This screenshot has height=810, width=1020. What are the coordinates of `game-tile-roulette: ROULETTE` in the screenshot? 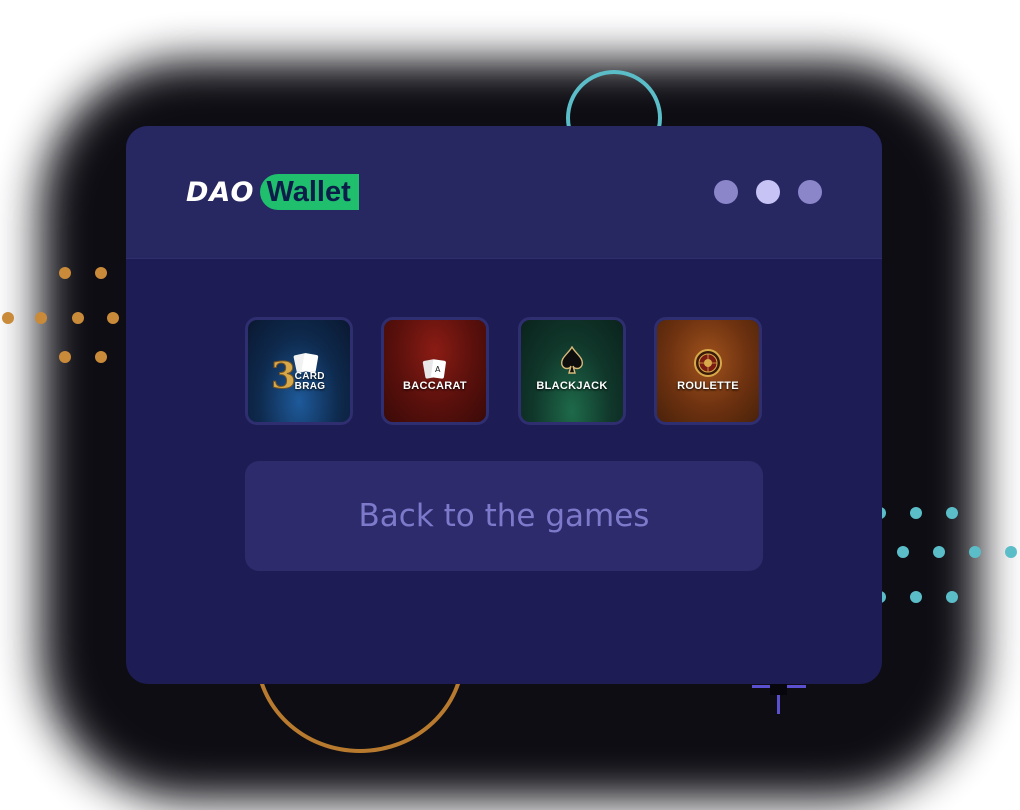 It's located at (708, 371).